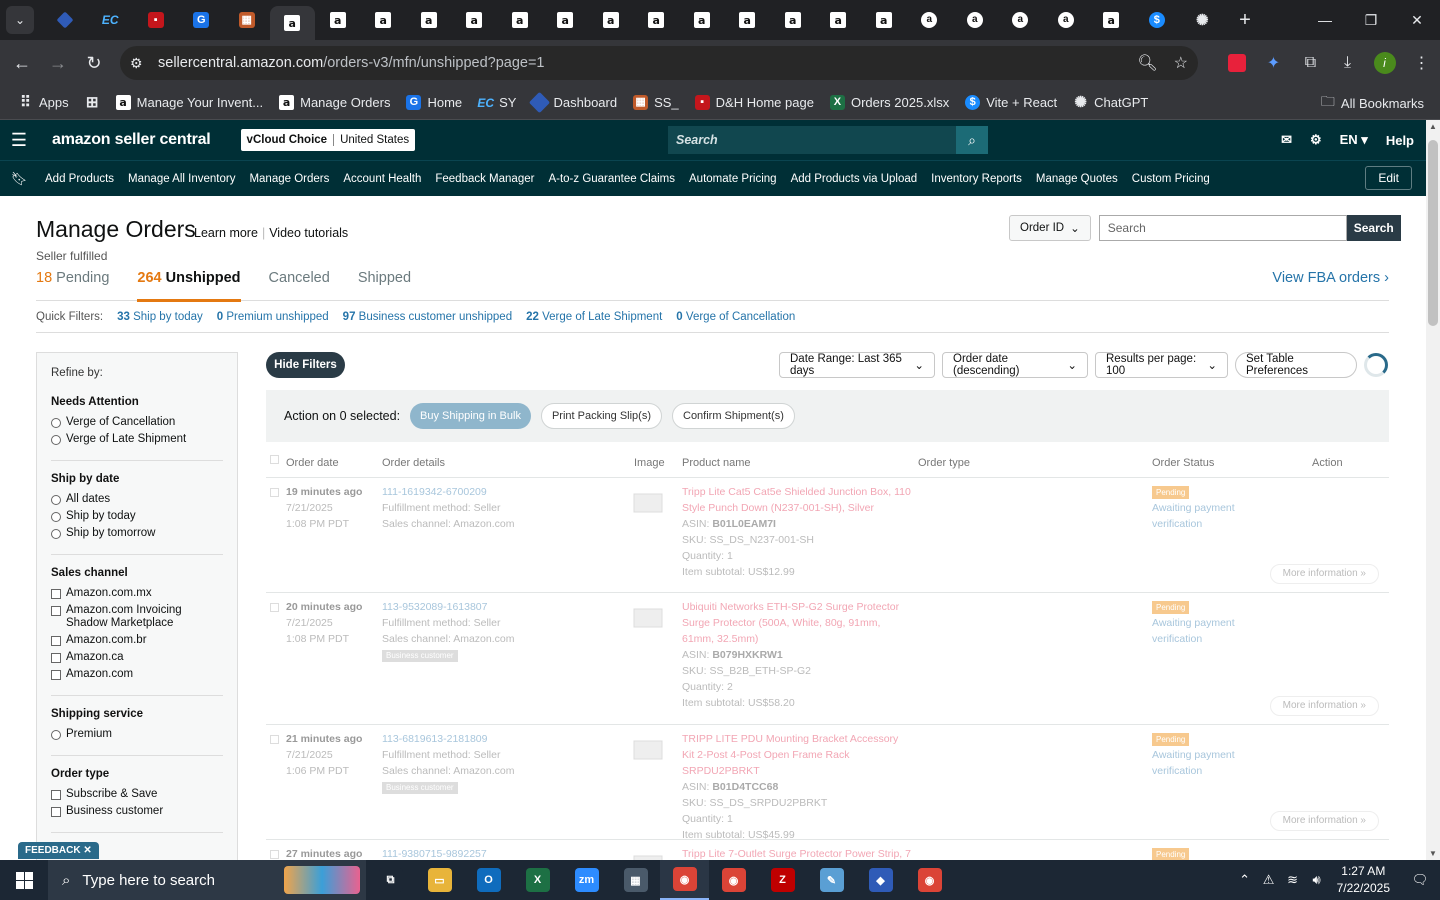 The image size is (1440, 900). I want to click on order-search-input, so click(1222, 228).